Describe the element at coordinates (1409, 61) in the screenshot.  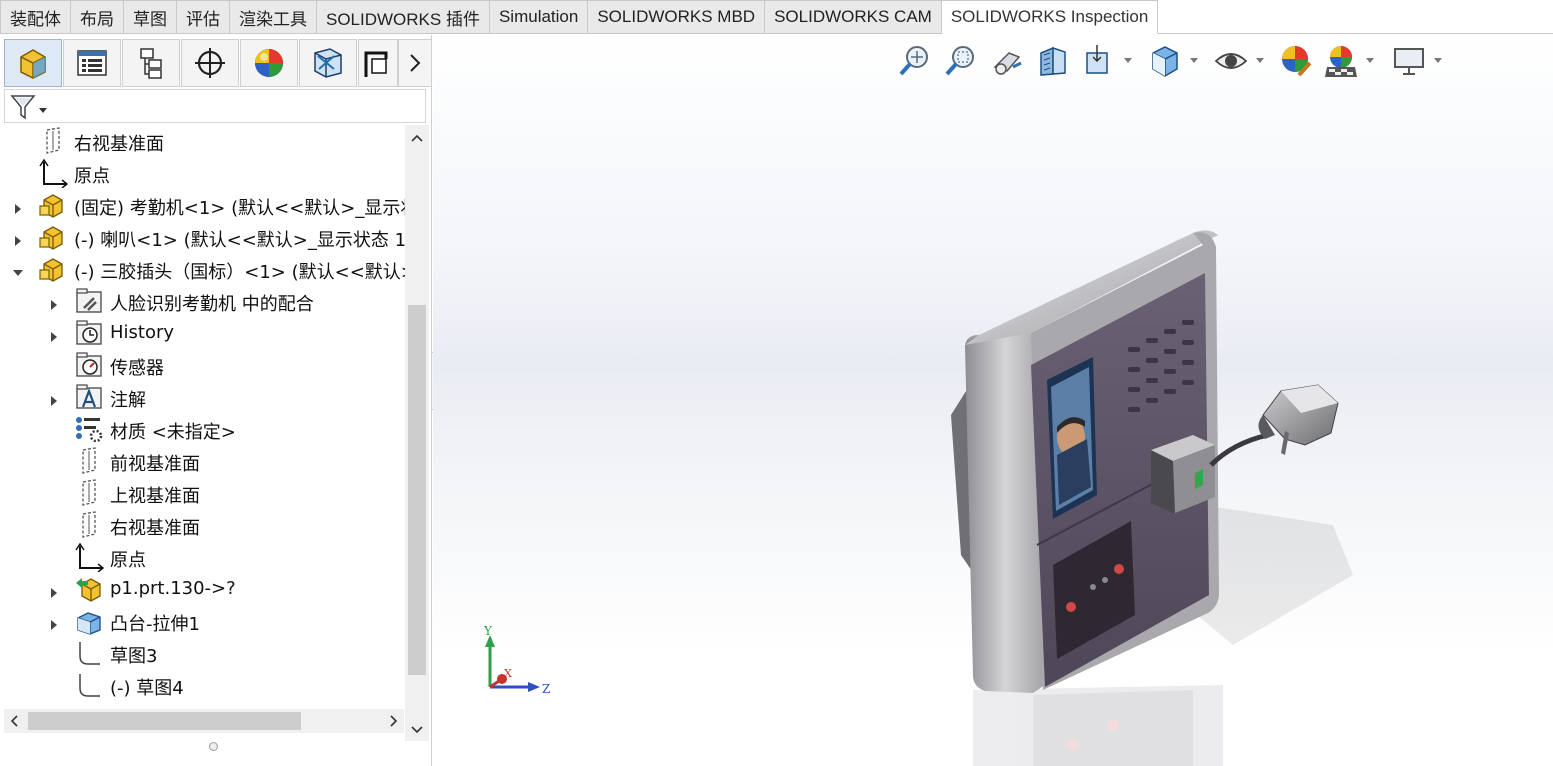
I see `view-settings-button` at that location.